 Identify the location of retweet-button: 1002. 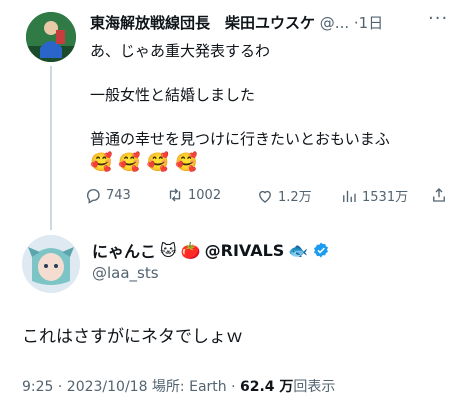
(193, 195).